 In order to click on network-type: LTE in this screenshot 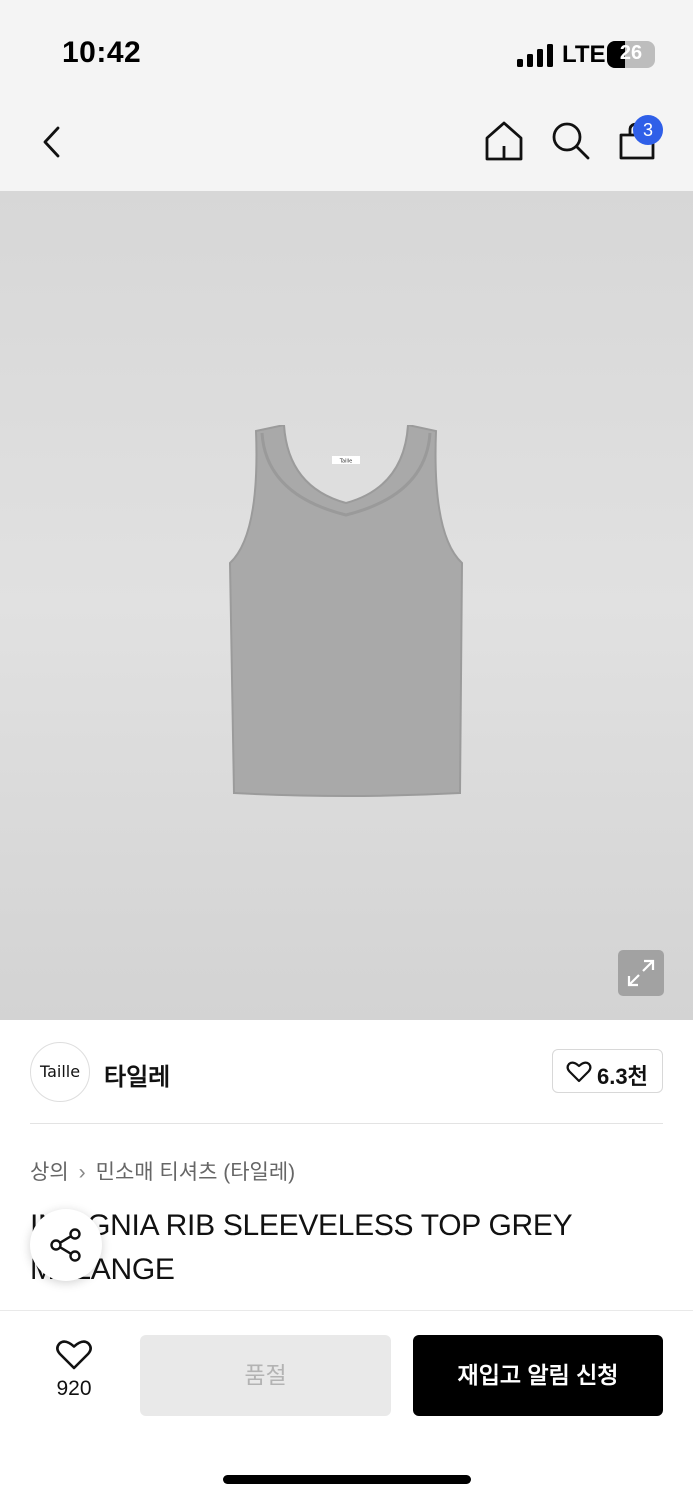, I will do `click(584, 54)`.